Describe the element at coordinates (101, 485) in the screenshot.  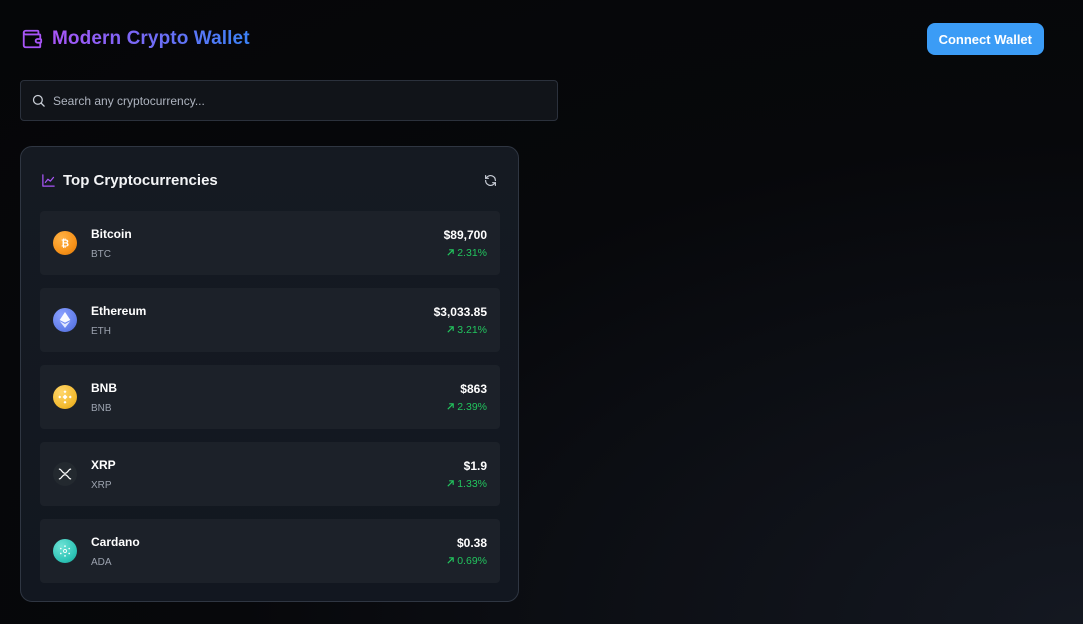
I see `coin-symbol: XRP` at that location.